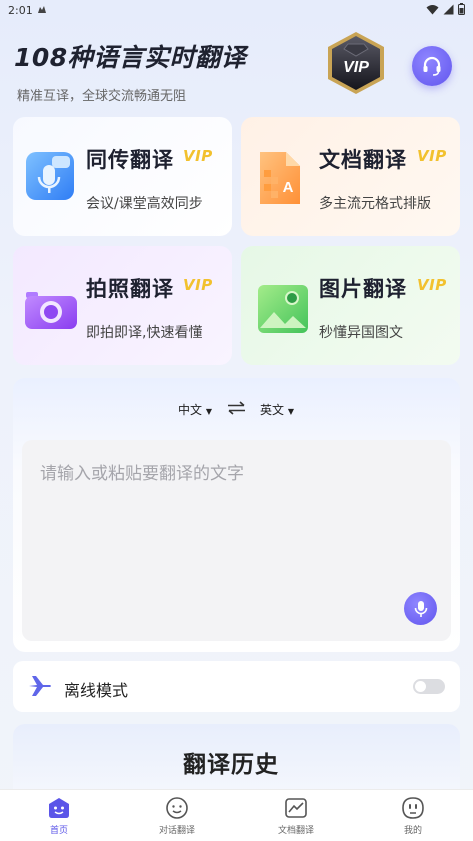 The height and width of the screenshot is (841, 473). What do you see at coordinates (58, 831) in the screenshot?
I see `nav-label: 首页` at bounding box center [58, 831].